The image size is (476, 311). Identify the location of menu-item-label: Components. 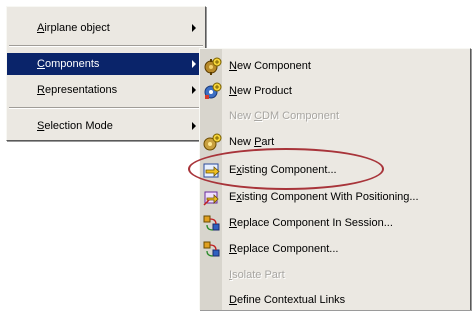
(68, 64).